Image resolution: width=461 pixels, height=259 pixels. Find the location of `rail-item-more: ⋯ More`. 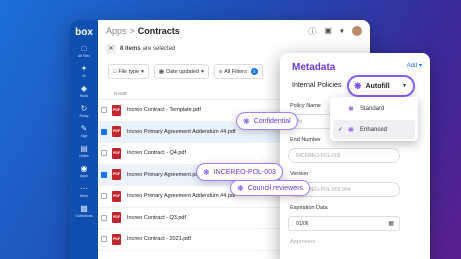

rail-item-more: ⋯ More is located at coordinates (84, 191).